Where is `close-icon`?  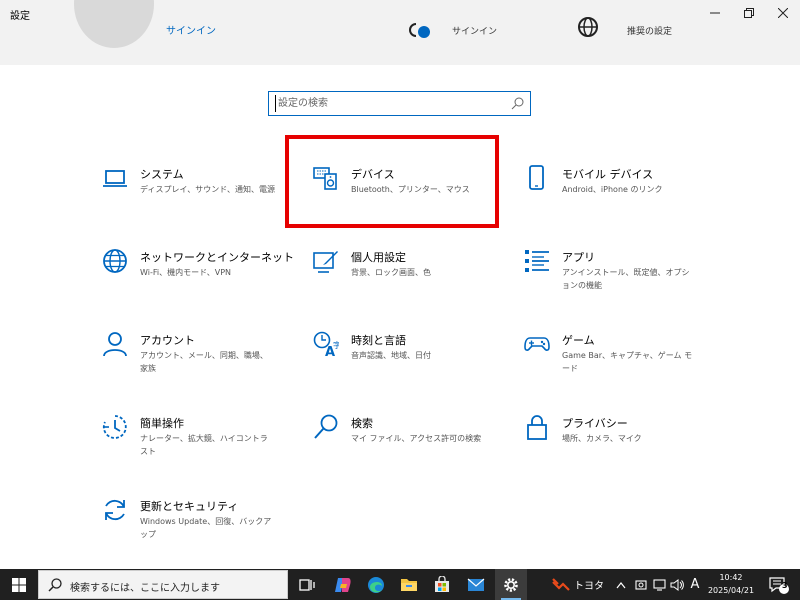 close-icon is located at coordinates (783, 13).